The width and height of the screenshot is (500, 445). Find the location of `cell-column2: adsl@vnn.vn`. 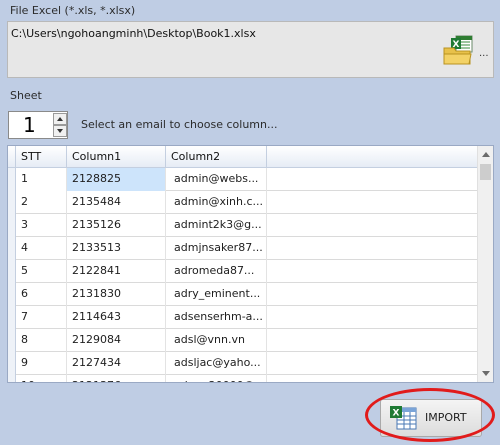

cell-column2: adsl@vnn.vn is located at coordinates (216, 340).